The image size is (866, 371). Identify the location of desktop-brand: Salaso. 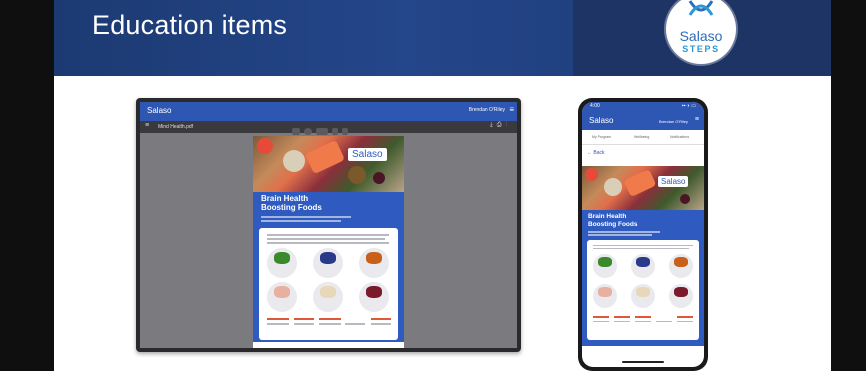
(159, 110).